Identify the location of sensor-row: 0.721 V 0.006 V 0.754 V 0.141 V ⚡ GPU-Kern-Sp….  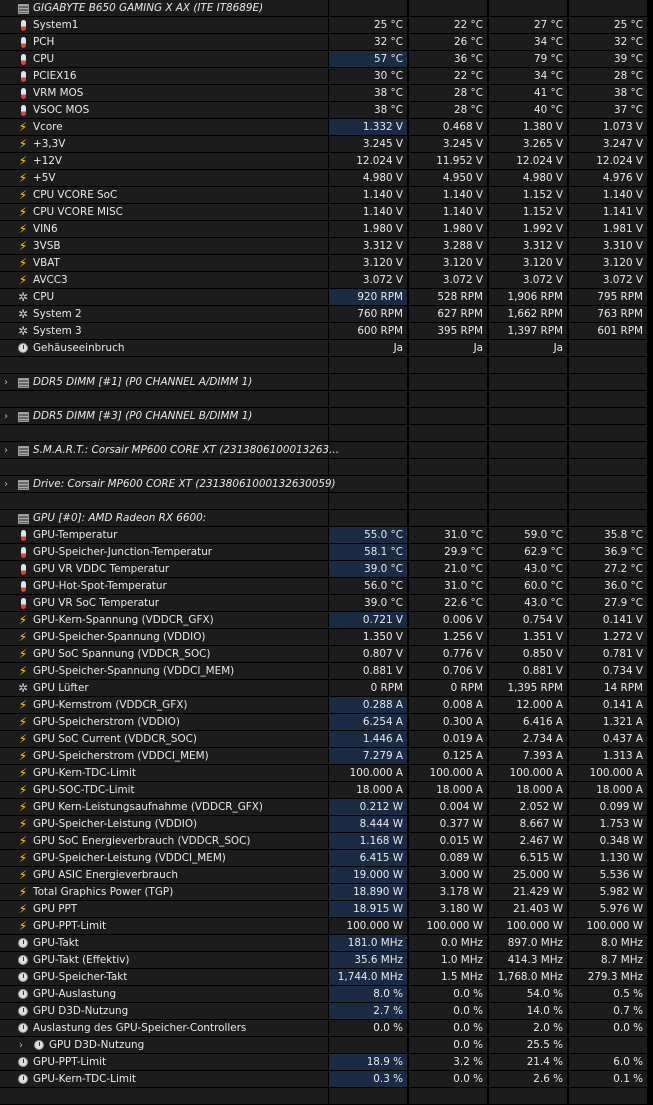
(326, 620).